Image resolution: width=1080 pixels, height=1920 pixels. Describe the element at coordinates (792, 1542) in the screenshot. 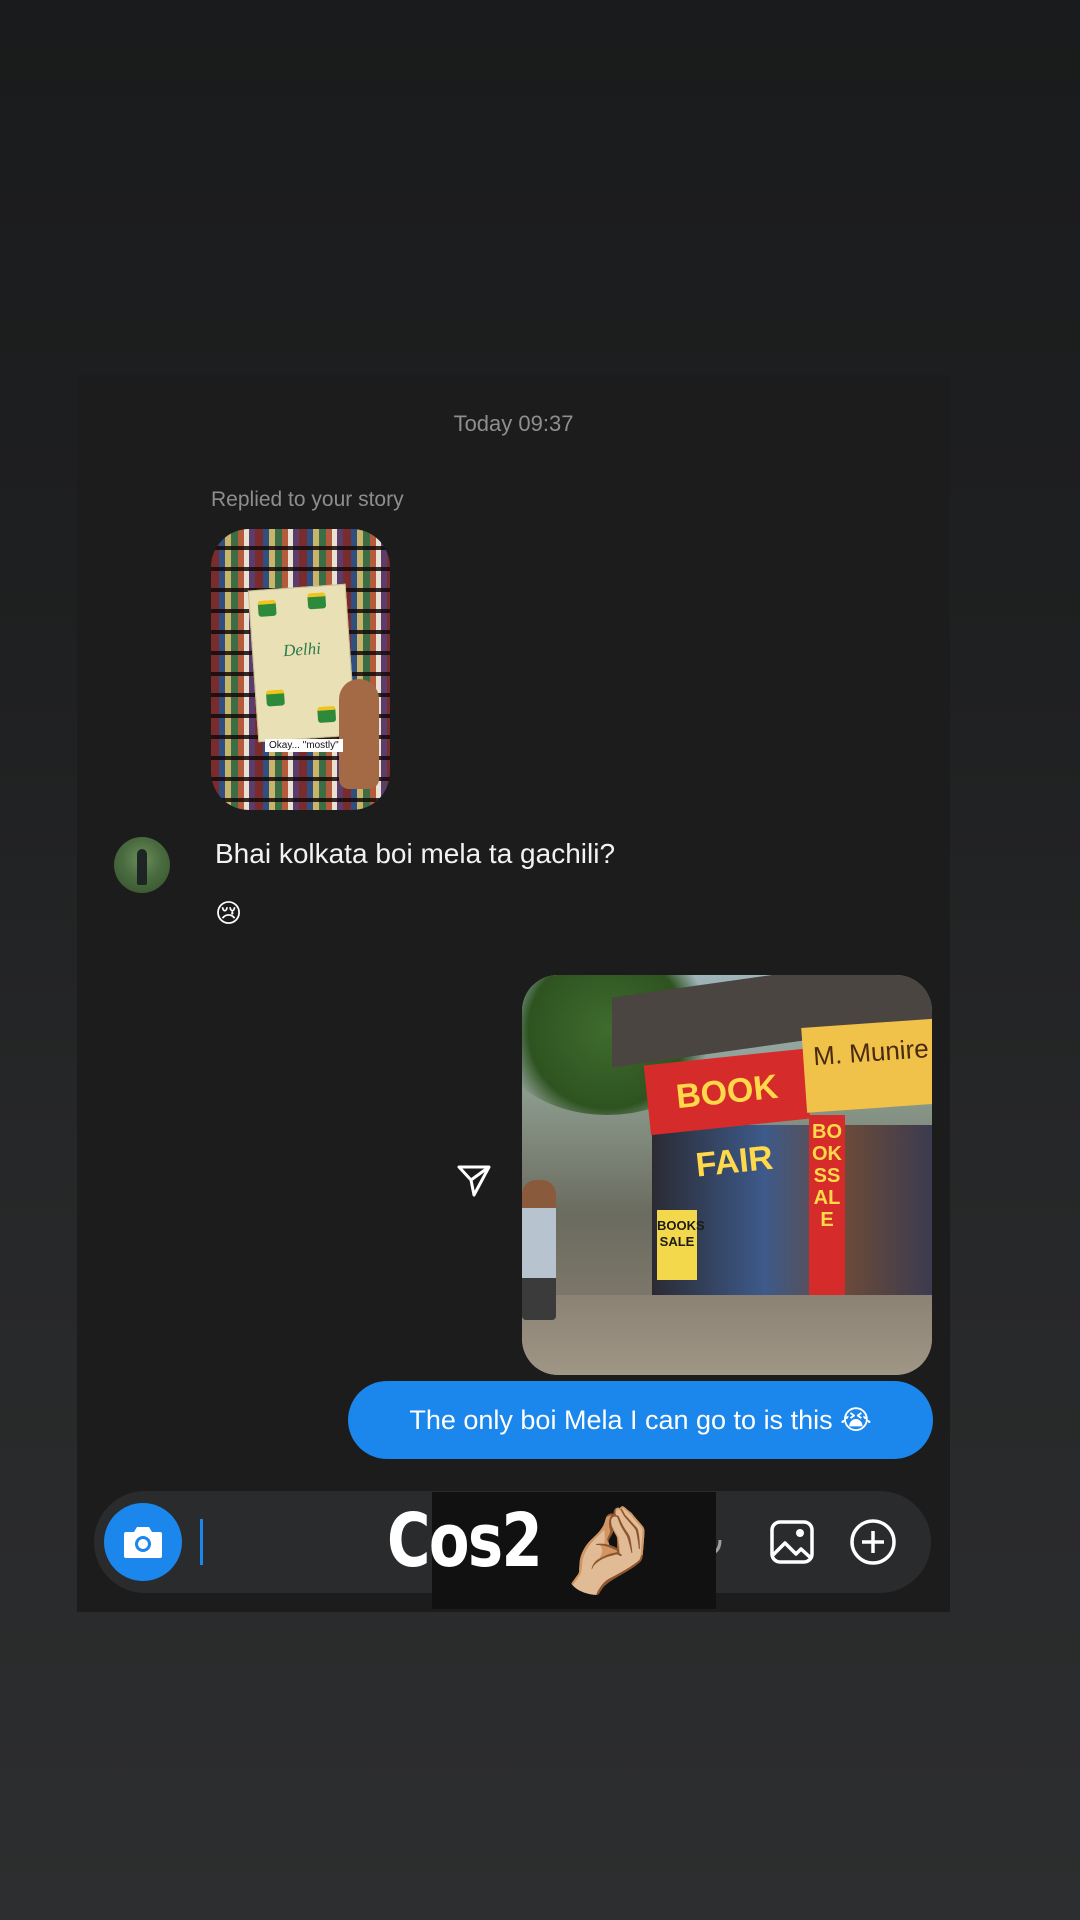

I see `gallery-icon` at that location.